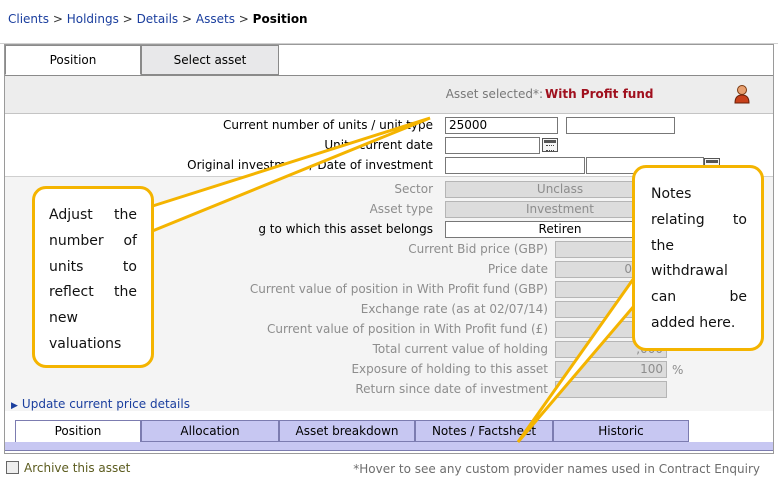  Describe the element at coordinates (671, 194) in the screenshot. I see `right-callout-line: Notes` at that location.